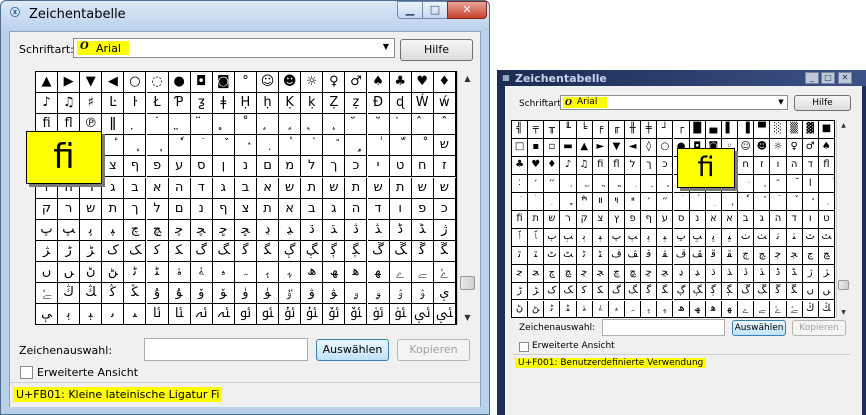  Describe the element at coordinates (268, 294) in the screenshot. I see `glyph-cell: ﯜ` at that location.